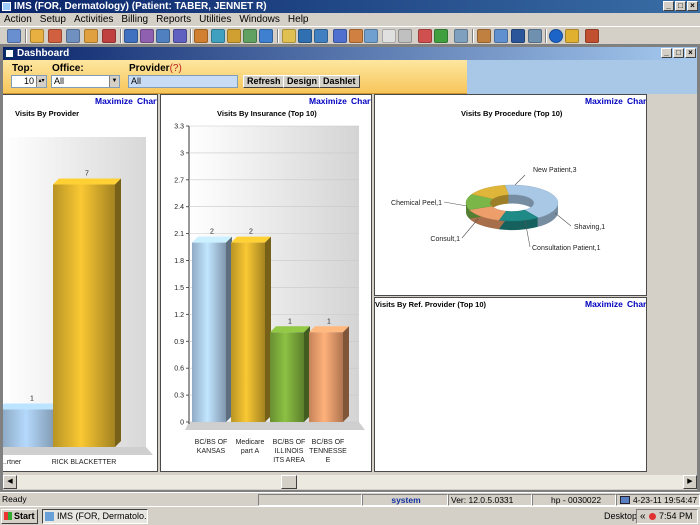 Image resolution: width=700 pixels, height=525 pixels. What do you see at coordinates (250, 451) in the screenshot?
I see `category-label: part A` at bounding box center [250, 451].